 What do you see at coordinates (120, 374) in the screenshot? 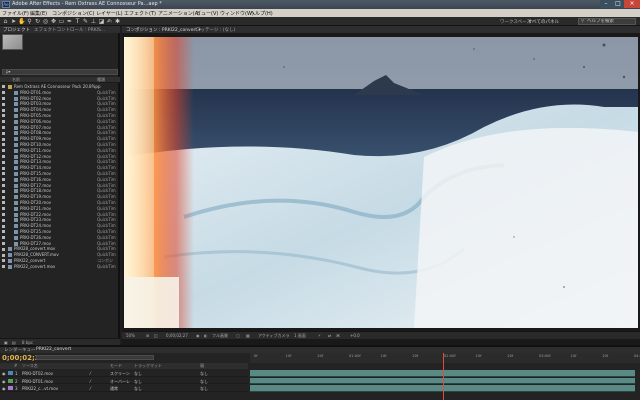
I see `blend-mode-select: スクリーン` at bounding box center [120, 374].